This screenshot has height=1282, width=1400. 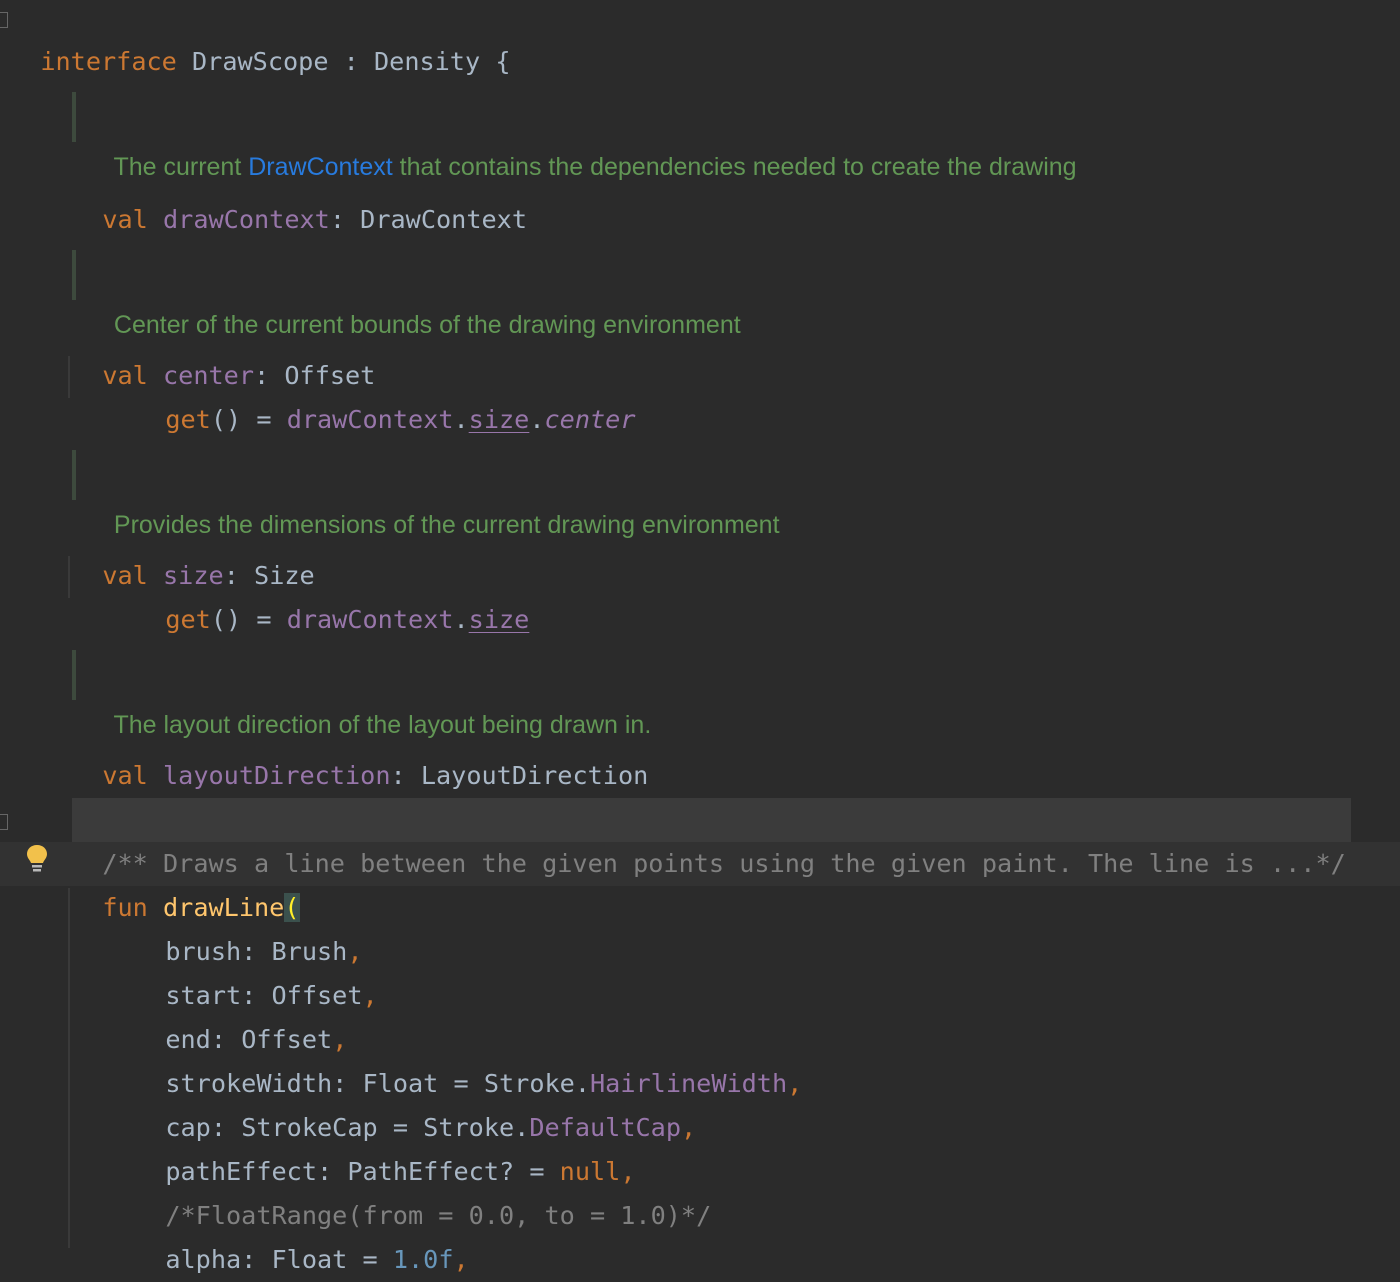 What do you see at coordinates (347, 619) in the screenshot?
I see `code-line-size-getter: get() = drawContext.size` at bounding box center [347, 619].